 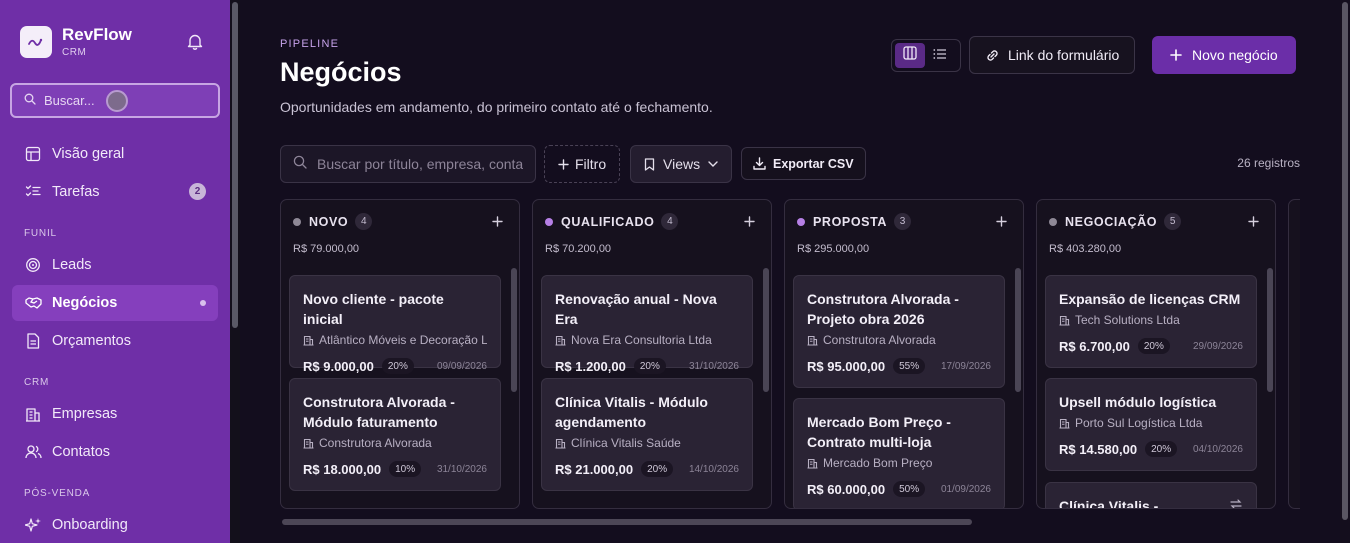 I want to click on page-scrollbar, so click(x=1345, y=271).